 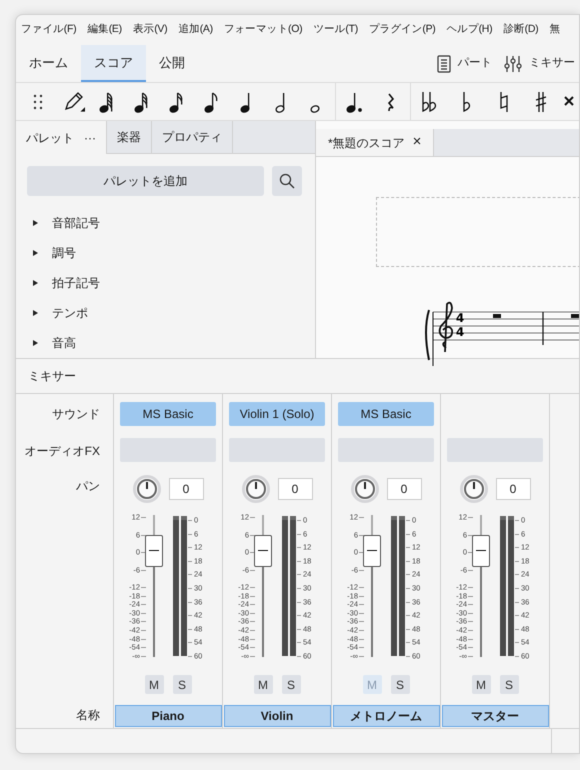 What do you see at coordinates (417, 142) in the screenshot?
I see `close-icon: ×` at bounding box center [417, 142].